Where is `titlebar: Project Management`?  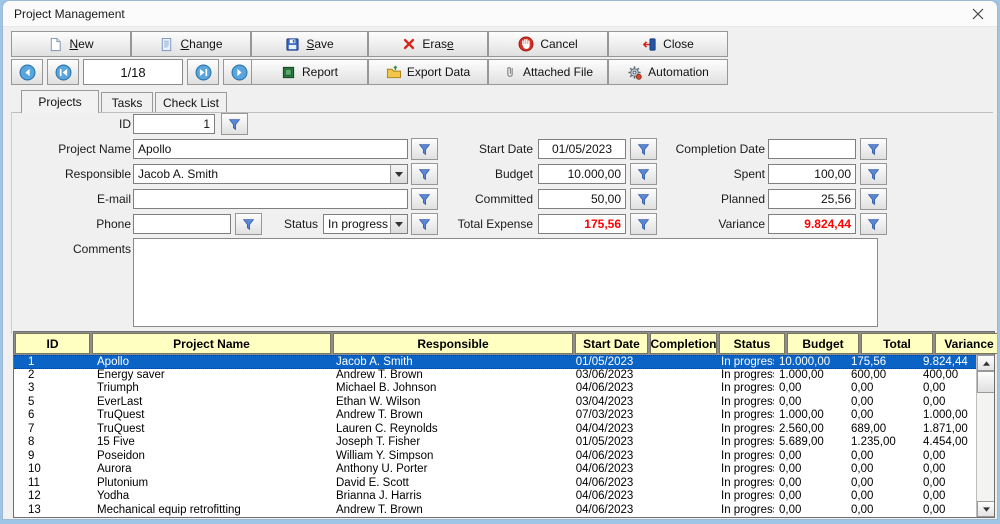 titlebar: Project Management is located at coordinates (500, 14).